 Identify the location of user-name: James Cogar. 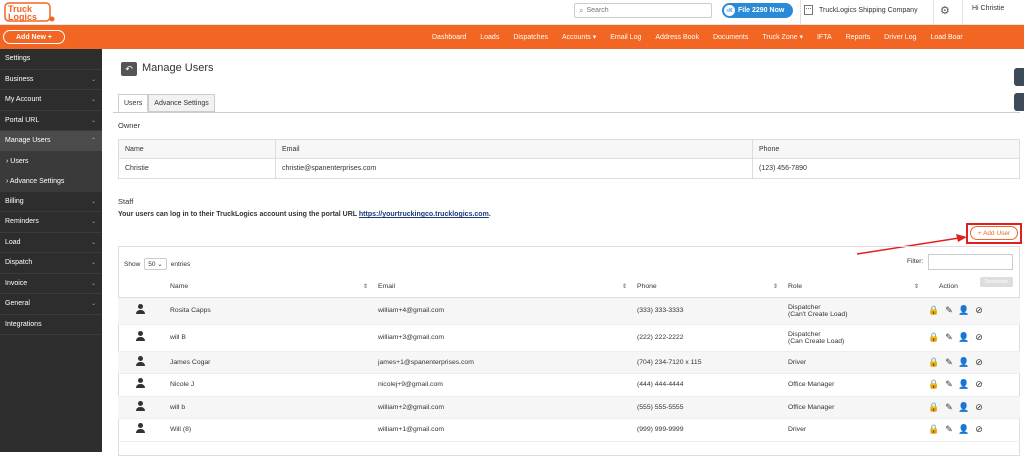
(270, 362).